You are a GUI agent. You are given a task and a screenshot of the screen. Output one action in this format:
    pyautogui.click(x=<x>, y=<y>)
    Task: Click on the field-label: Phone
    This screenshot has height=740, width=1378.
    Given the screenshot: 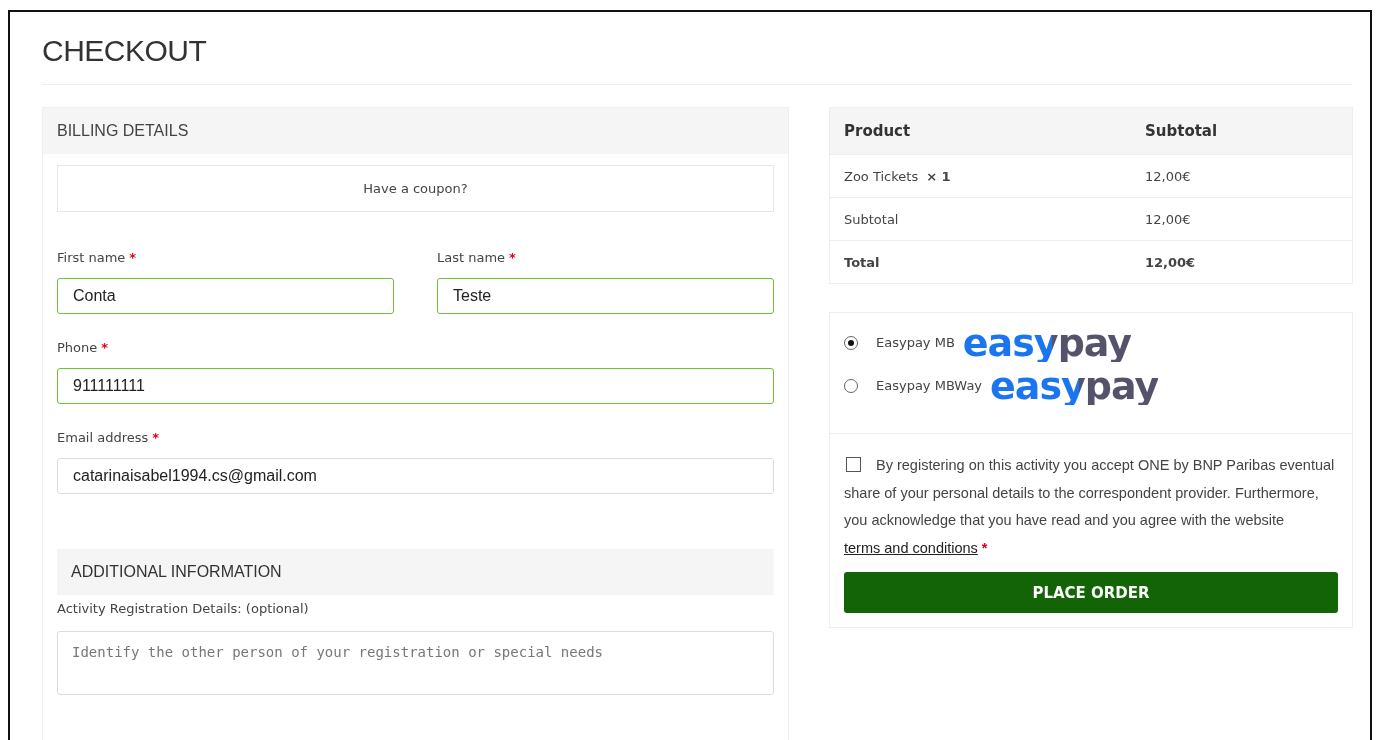 What is the action you would take?
    pyautogui.click(x=77, y=347)
    